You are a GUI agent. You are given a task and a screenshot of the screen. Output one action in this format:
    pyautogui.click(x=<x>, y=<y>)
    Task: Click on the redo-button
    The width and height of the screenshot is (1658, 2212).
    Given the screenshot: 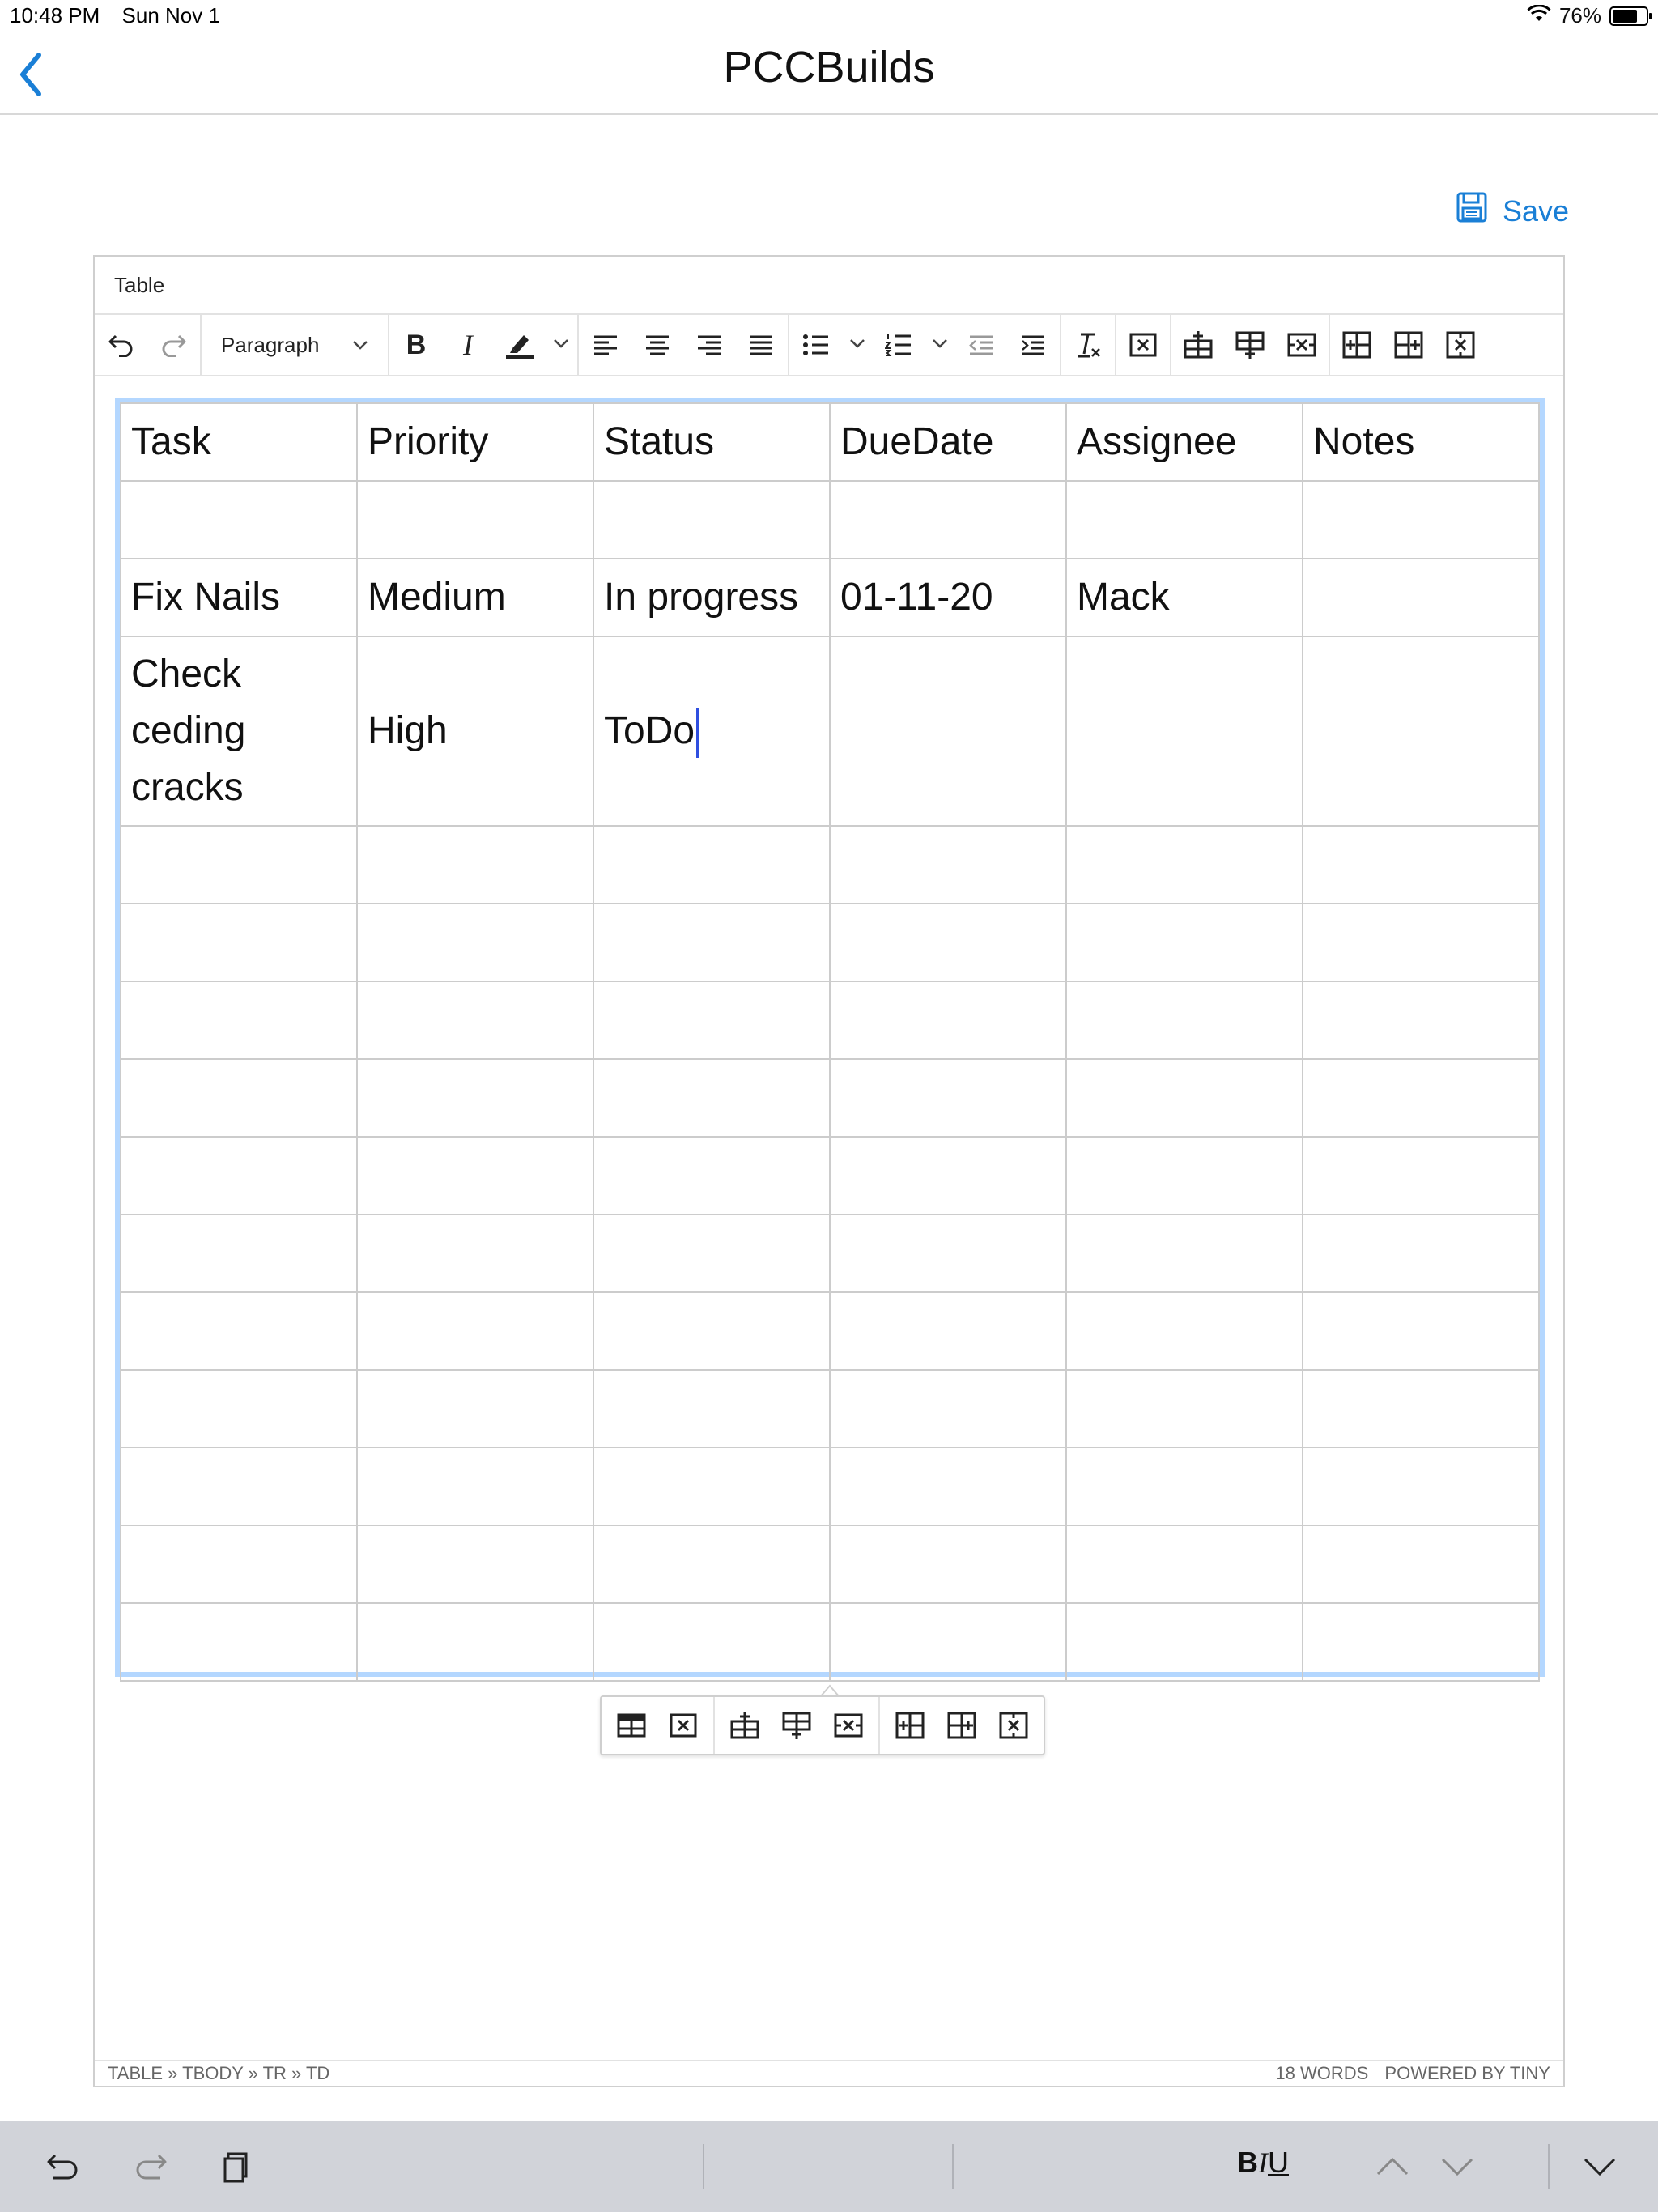 What is the action you would take?
    pyautogui.click(x=173, y=345)
    